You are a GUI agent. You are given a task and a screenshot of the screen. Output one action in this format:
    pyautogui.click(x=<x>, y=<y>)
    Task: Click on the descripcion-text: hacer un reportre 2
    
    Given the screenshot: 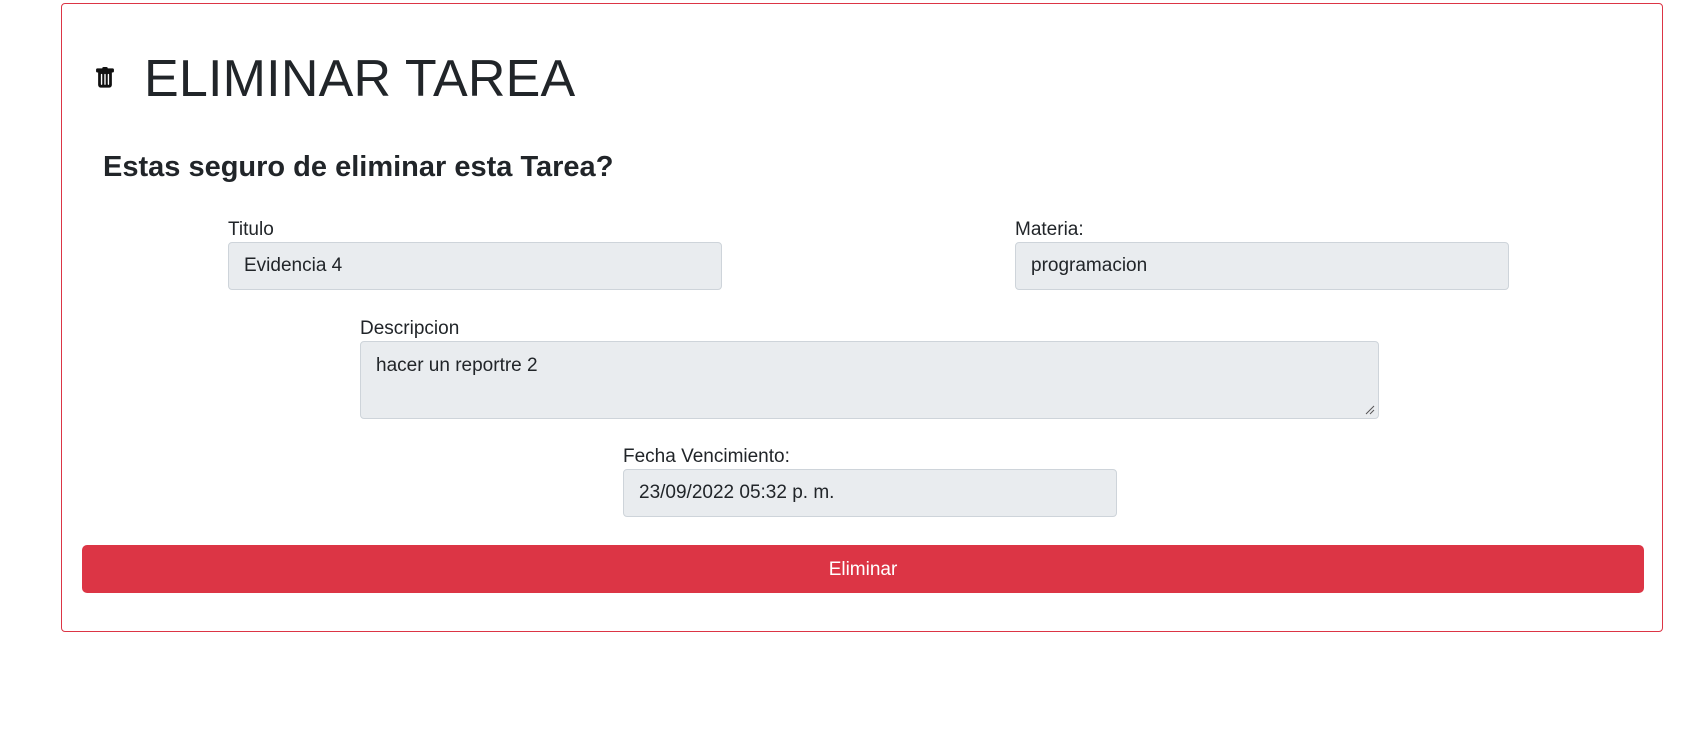 What is the action you would take?
    pyautogui.click(x=457, y=365)
    